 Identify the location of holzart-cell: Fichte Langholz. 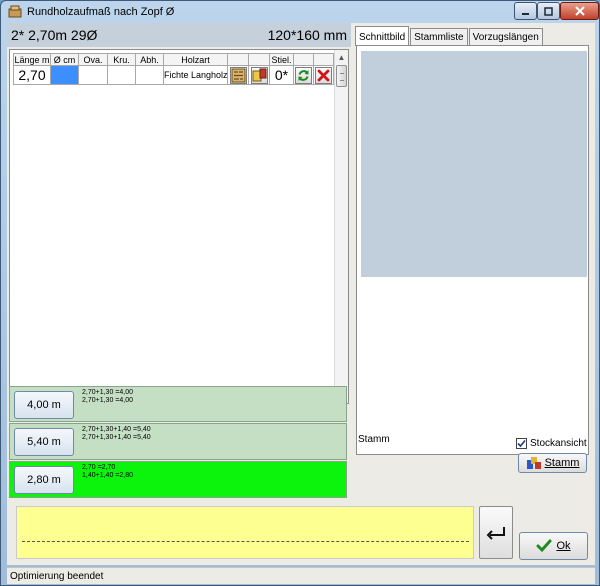
(195, 75).